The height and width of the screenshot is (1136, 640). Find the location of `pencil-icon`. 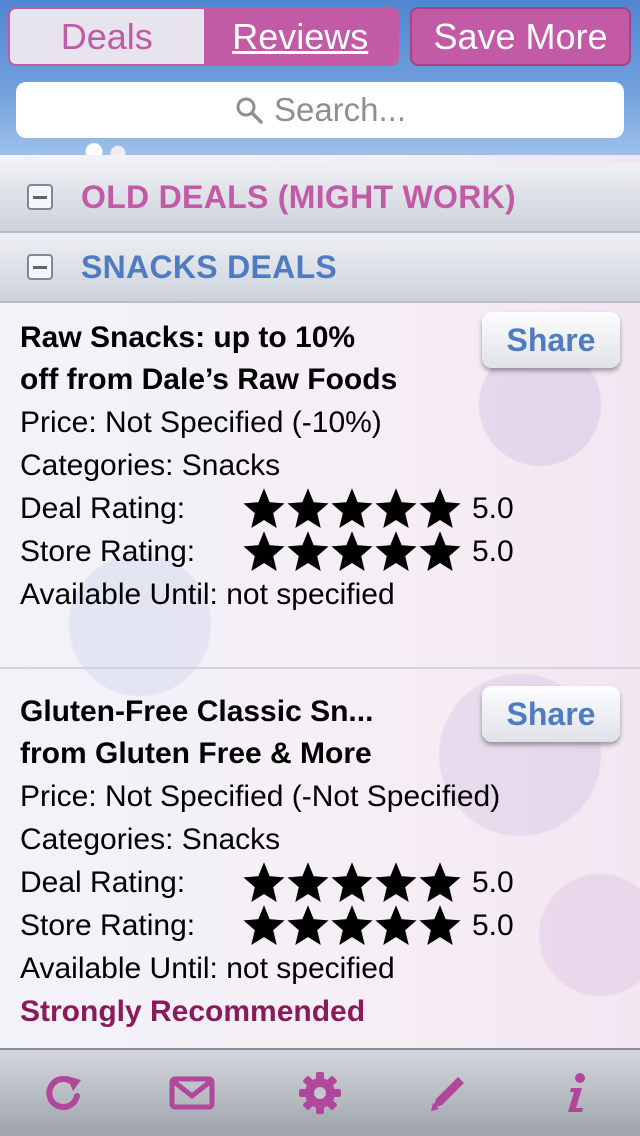

pencil-icon is located at coordinates (448, 1093).